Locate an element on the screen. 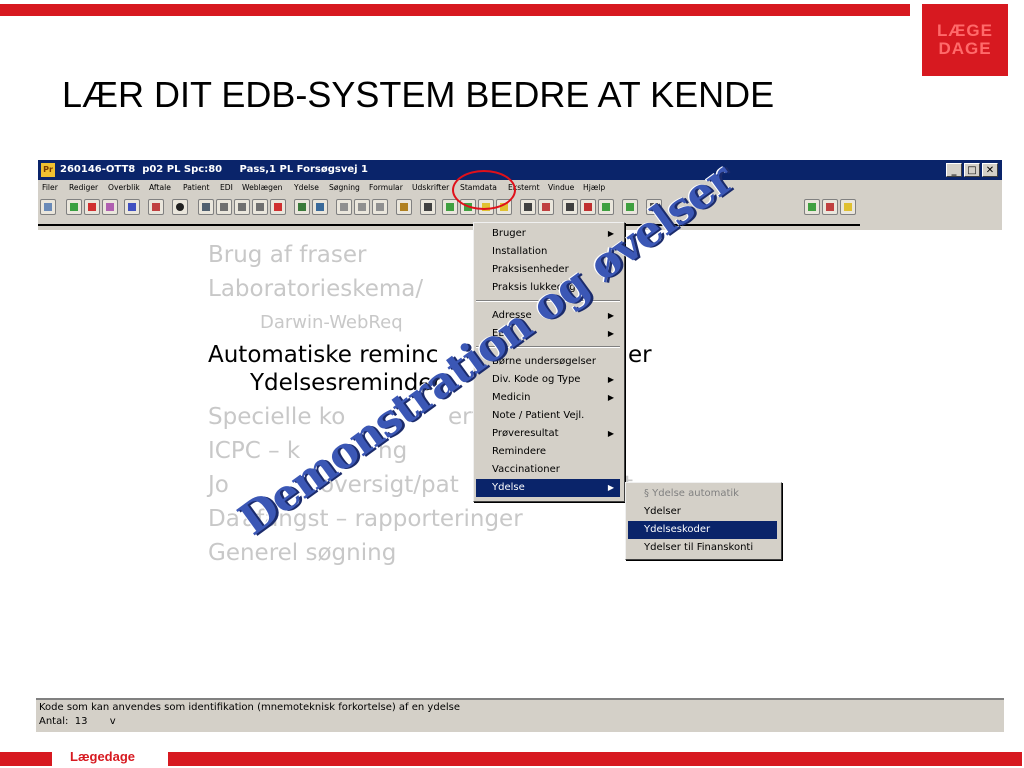  menu-item-label: Bruger is located at coordinates (509, 233).